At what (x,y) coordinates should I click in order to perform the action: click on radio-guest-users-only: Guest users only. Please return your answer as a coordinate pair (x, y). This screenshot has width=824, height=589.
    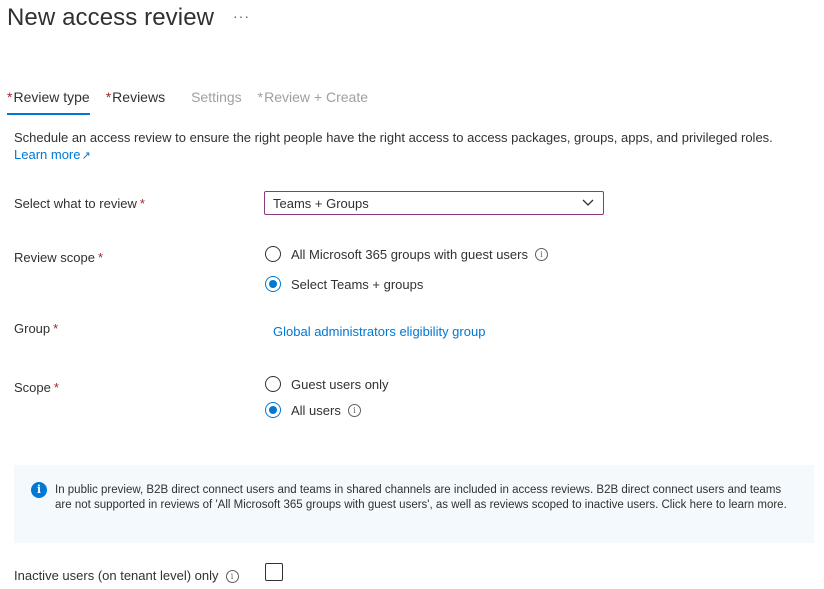
    Looking at the image, I should click on (327, 384).